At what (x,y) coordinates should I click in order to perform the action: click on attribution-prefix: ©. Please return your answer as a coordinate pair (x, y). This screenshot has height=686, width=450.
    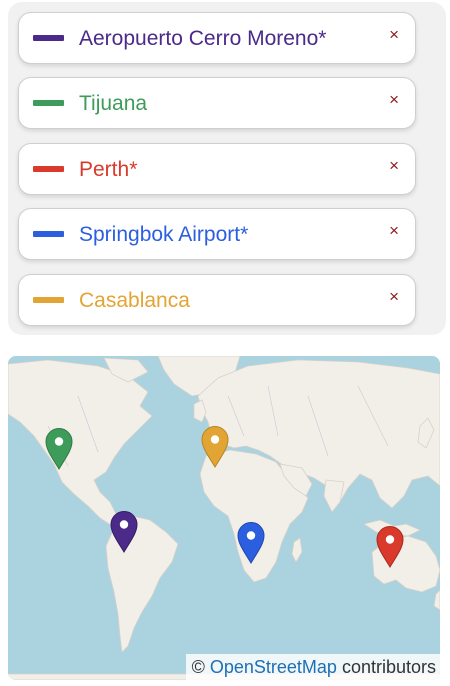
    Looking at the image, I should click on (200, 667).